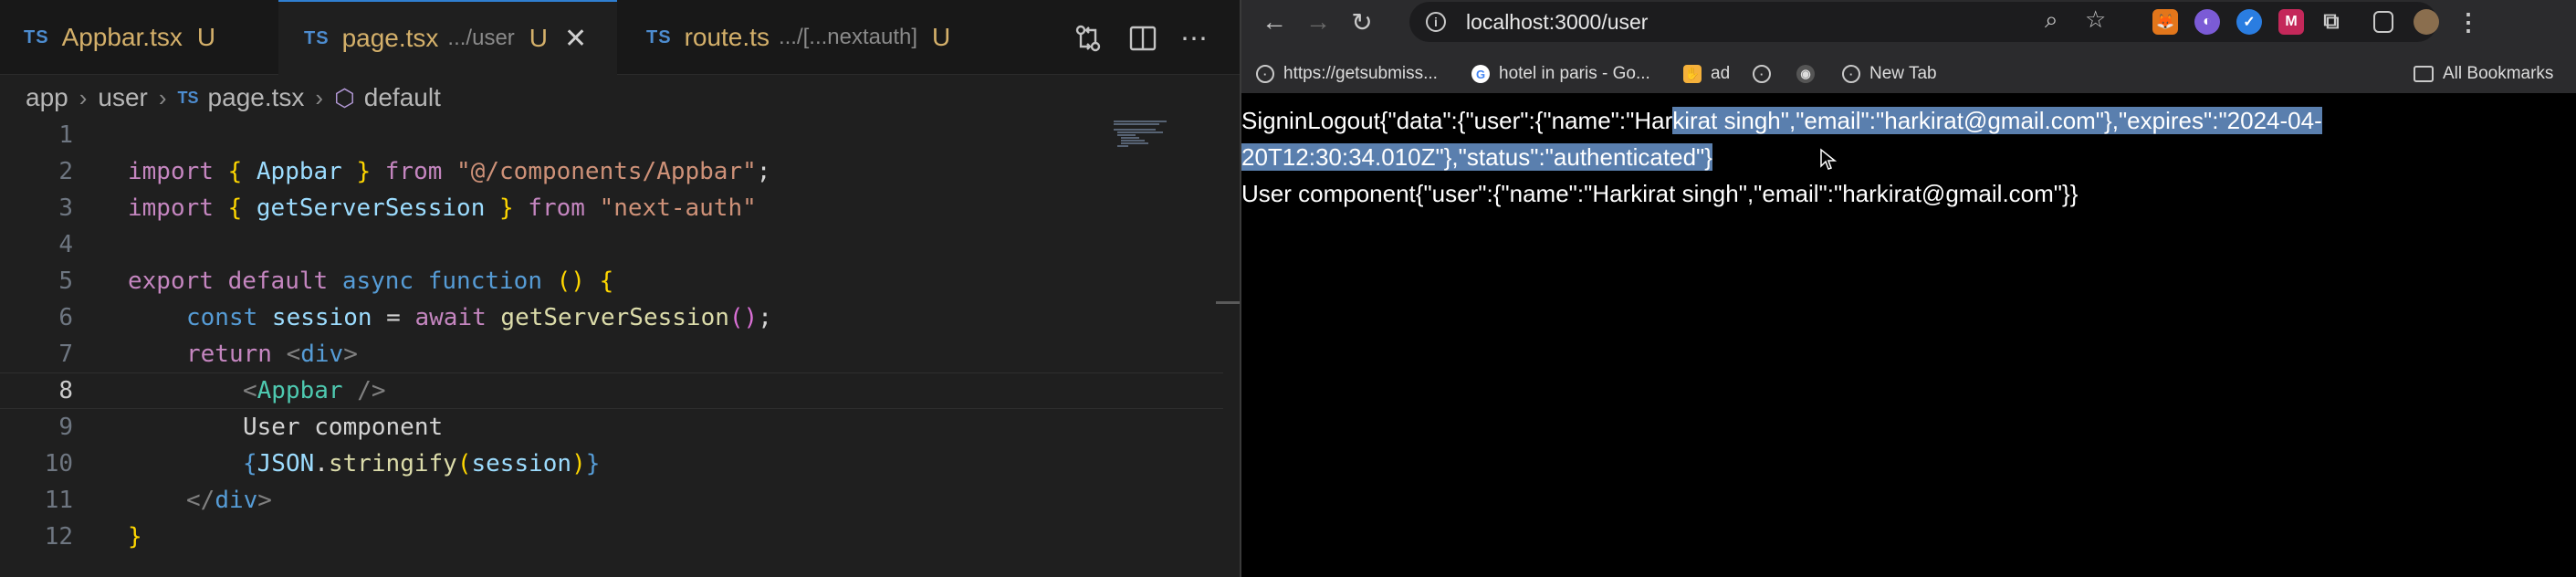  What do you see at coordinates (402, 97) in the screenshot?
I see `breadcrumb-symbol: default` at bounding box center [402, 97].